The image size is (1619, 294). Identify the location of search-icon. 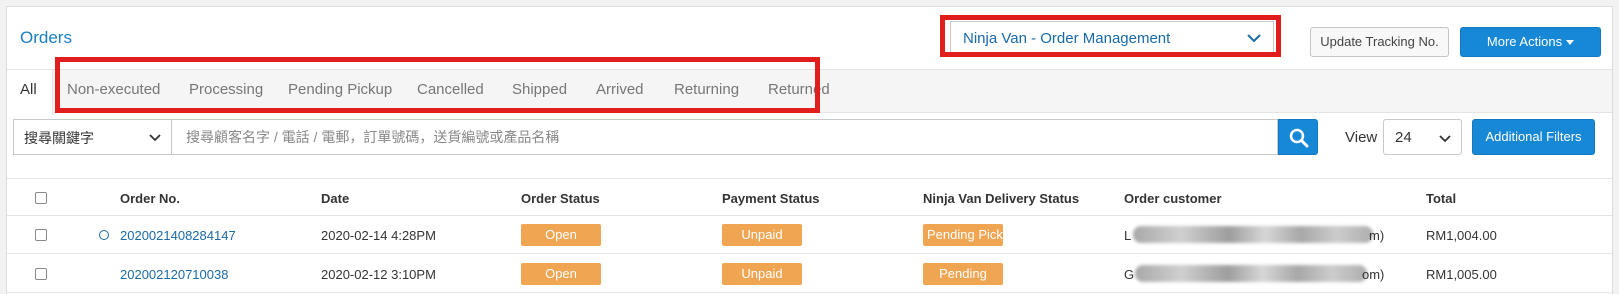
(1299, 138).